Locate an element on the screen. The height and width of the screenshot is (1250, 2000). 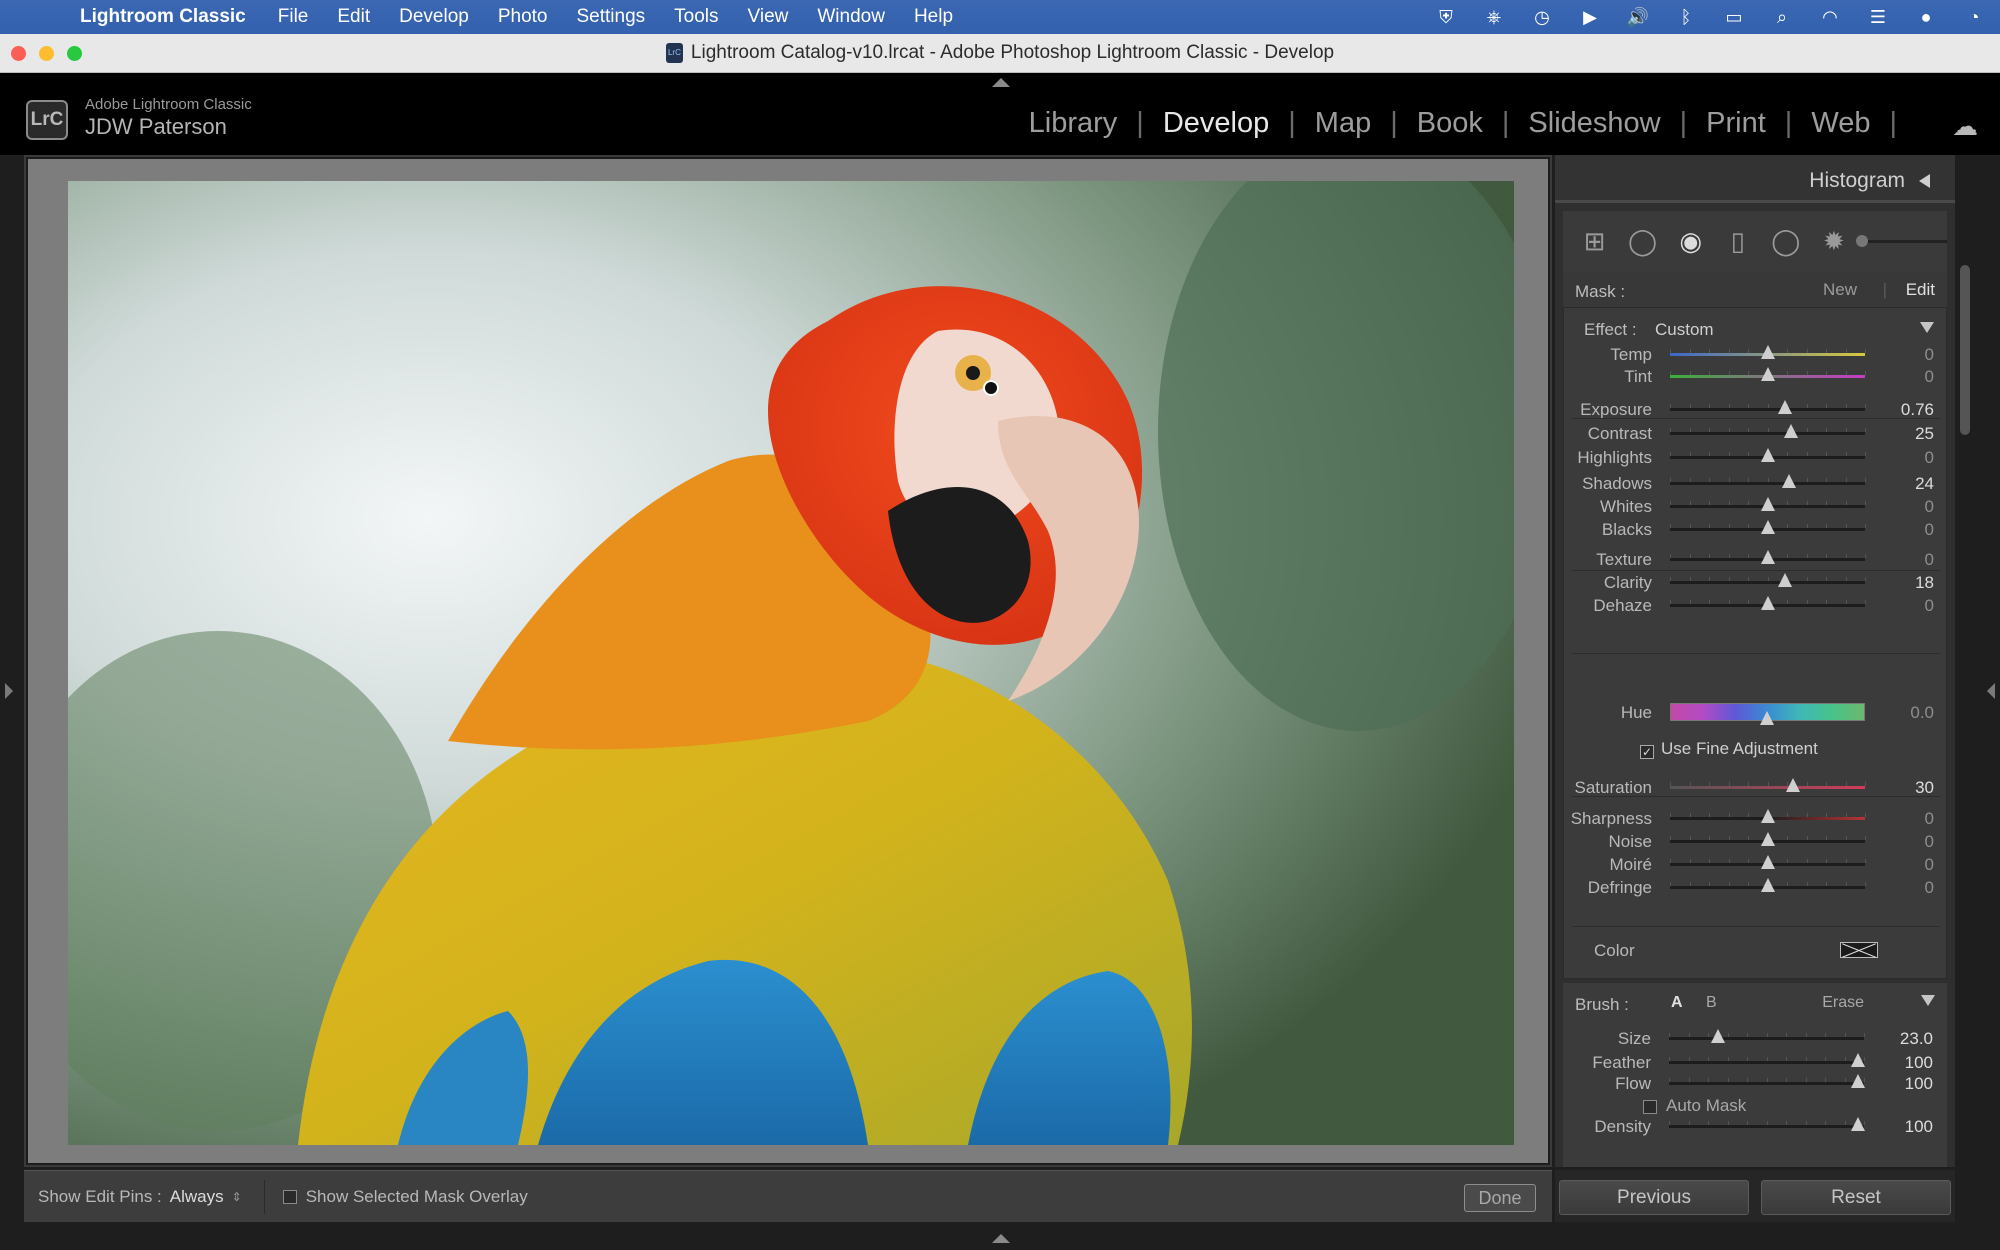
menu-app-name: Lightroom Classic is located at coordinates (163, 17).